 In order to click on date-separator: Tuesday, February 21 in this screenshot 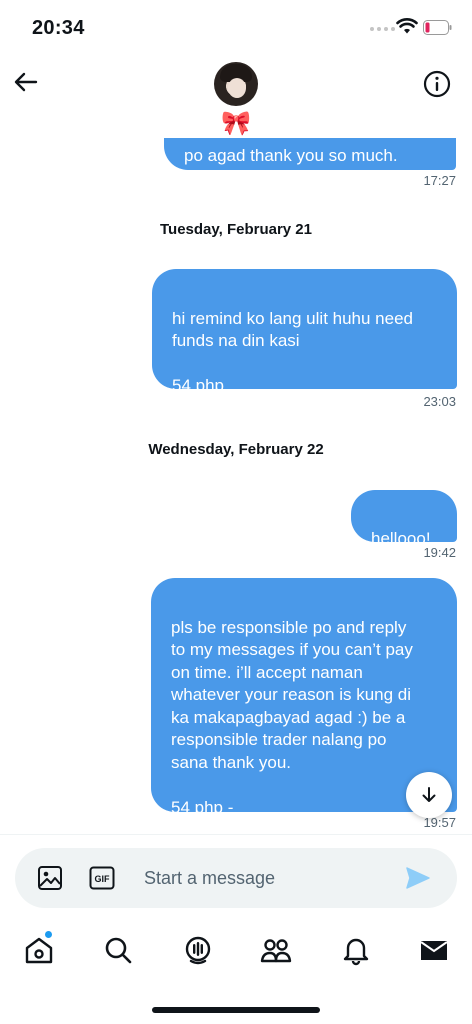, I will do `click(235, 229)`.